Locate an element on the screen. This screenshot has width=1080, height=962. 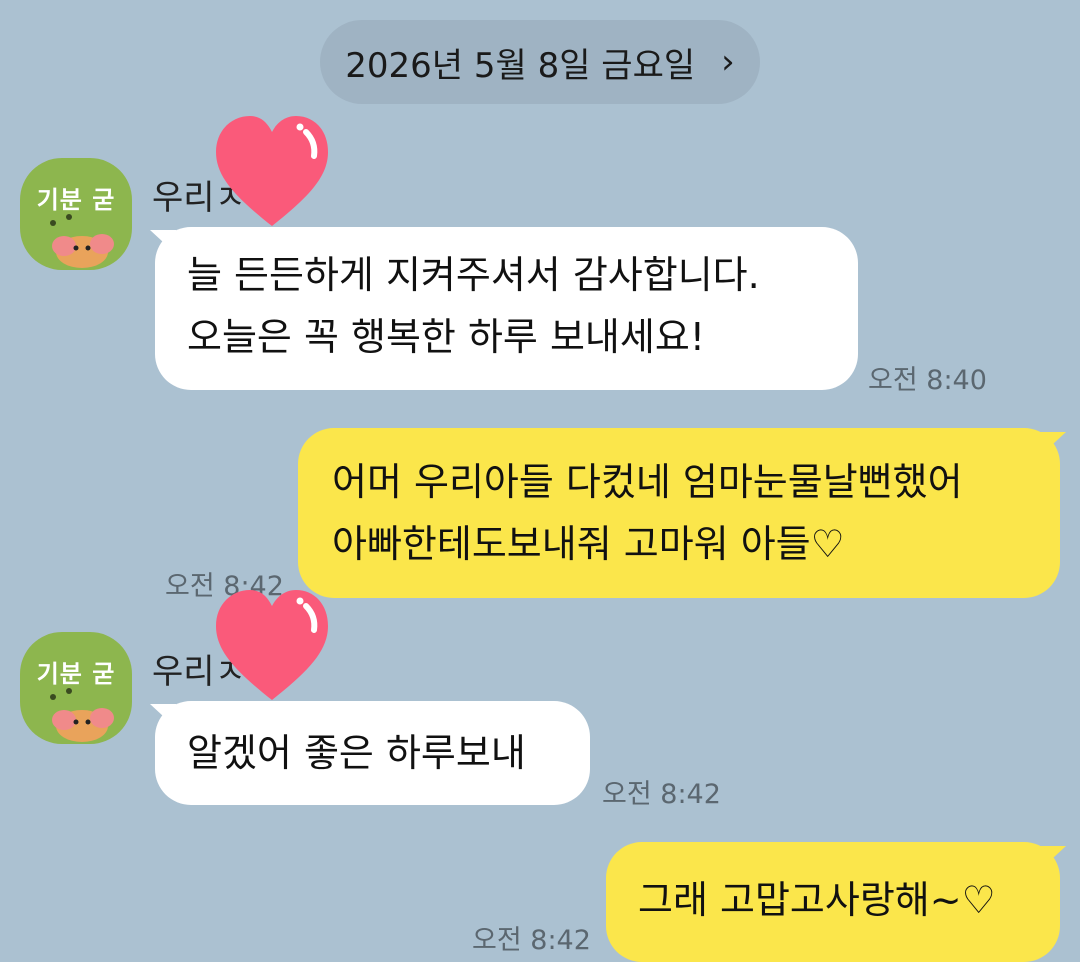
message-bubble-incoming: 알겠어 좋은 하루보내 is located at coordinates (372, 753).